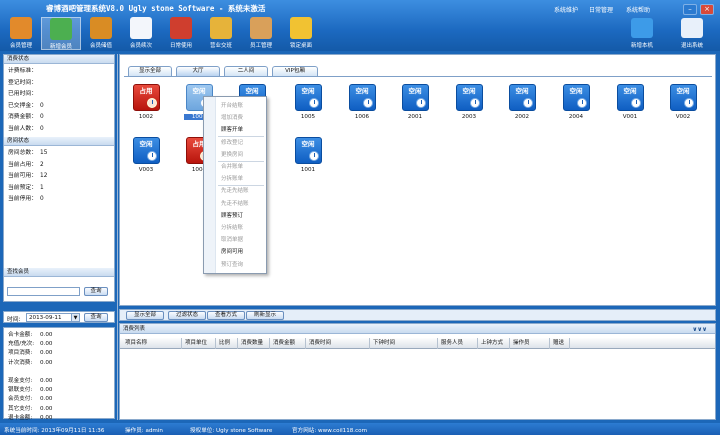 Image resolution: width=720 pixels, height=435 pixels. What do you see at coordinates (560, 343) in the screenshot?
I see `column-header: 赠送` at bounding box center [560, 343].